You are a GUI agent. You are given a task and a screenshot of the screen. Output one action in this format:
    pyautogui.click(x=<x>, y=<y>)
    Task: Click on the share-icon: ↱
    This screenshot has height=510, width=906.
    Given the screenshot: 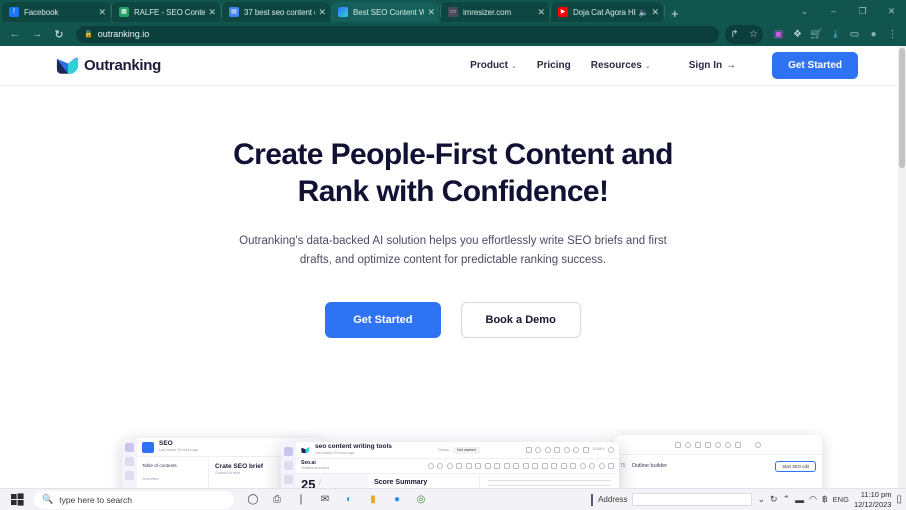 What is the action you would take?
    pyautogui.click(x=734, y=34)
    